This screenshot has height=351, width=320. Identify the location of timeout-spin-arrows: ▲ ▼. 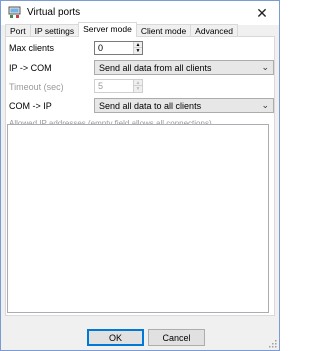
(137, 86).